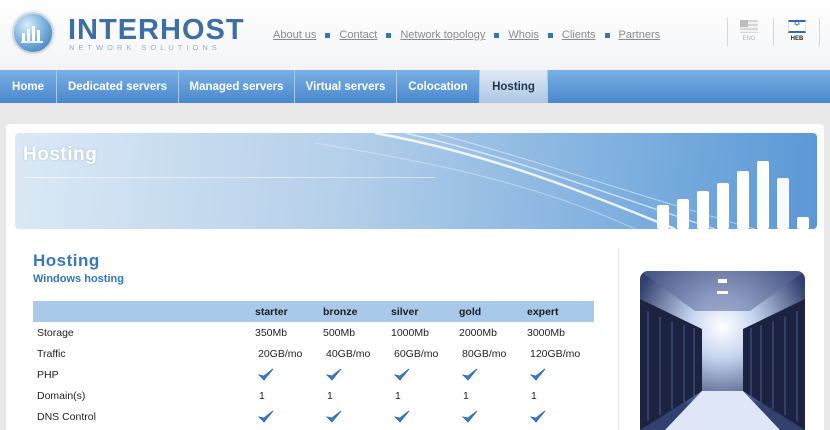 This screenshot has width=830, height=430. I want to click on us-flag-icon, so click(749, 26).